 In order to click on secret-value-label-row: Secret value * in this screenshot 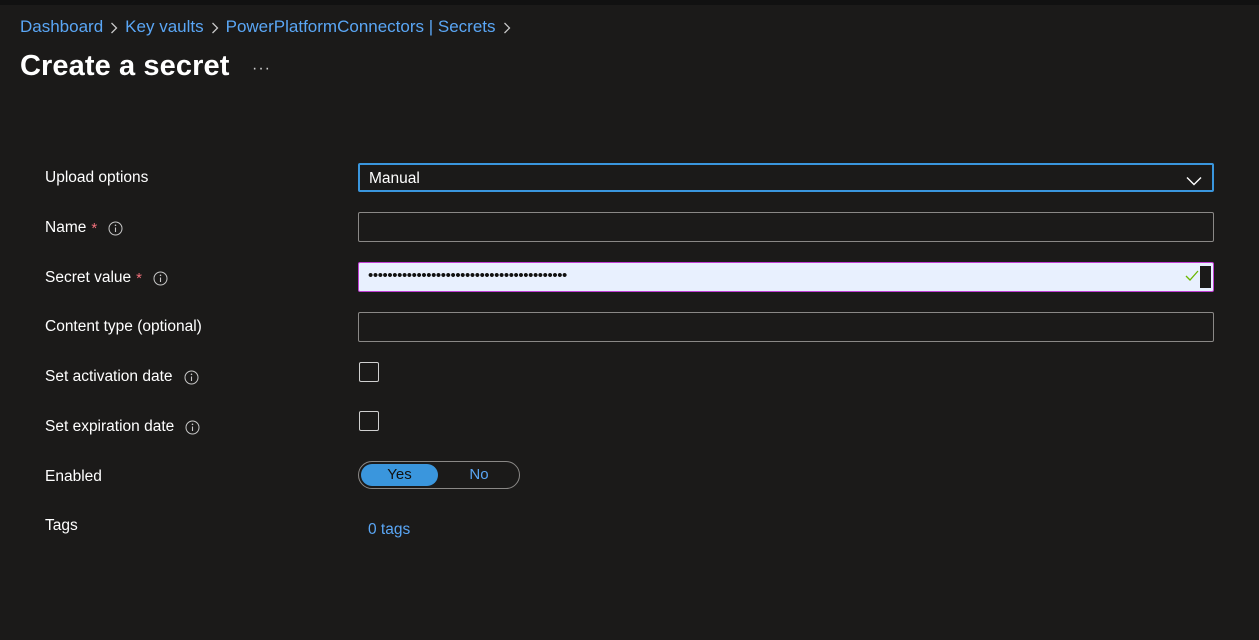, I will do `click(106, 278)`.